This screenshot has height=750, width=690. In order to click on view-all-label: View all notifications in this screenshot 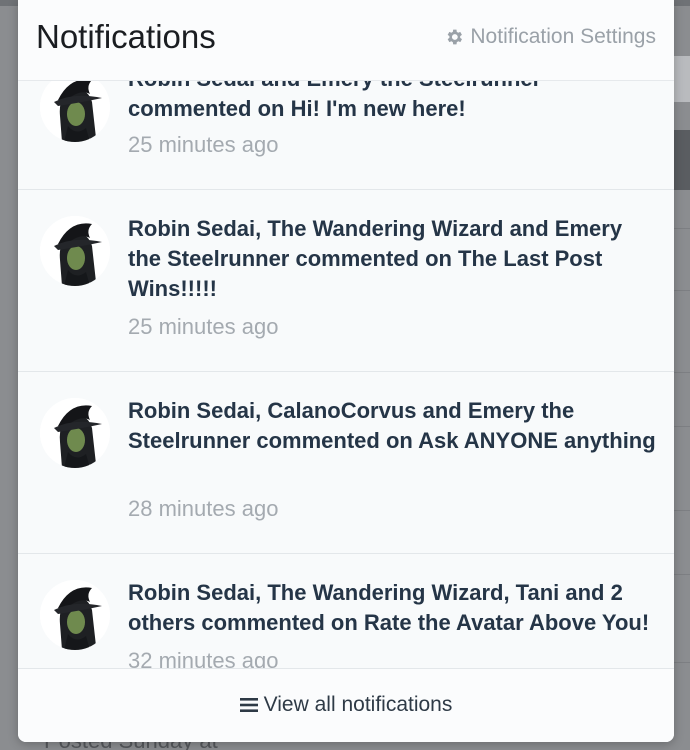, I will do `click(358, 704)`.